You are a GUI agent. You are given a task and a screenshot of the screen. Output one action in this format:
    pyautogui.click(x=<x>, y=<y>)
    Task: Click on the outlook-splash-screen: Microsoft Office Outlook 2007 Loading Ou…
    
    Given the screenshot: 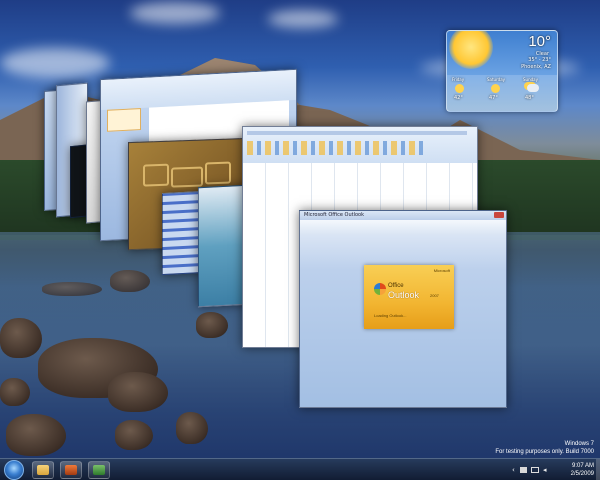 What is the action you would take?
    pyautogui.click(x=409, y=297)
    